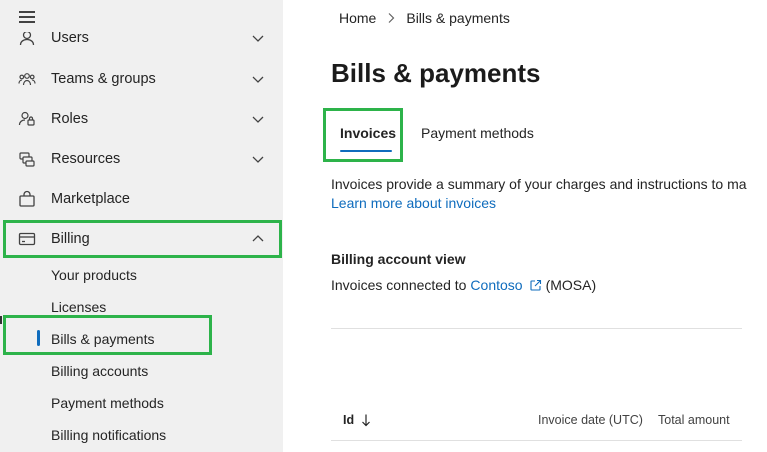 This screenshot has height=452, width=767. Describe the element at coordinates (536, 440) in the screenshot. I see `table-header-divider` at that location.